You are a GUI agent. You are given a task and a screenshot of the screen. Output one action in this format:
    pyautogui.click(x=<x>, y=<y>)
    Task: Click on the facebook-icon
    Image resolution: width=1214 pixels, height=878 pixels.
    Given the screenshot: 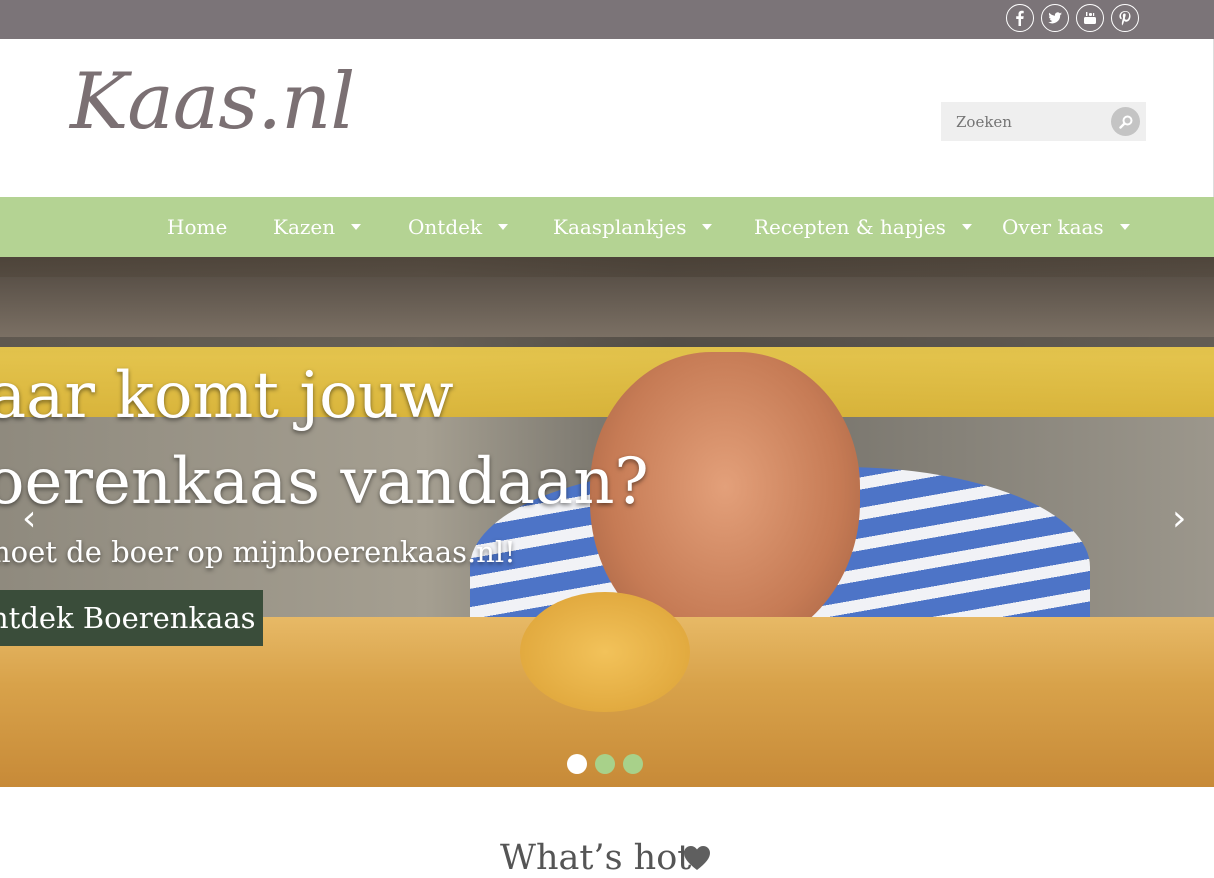 What is the action you would take?
    pyautogui.click(x=1020, y=18)
    